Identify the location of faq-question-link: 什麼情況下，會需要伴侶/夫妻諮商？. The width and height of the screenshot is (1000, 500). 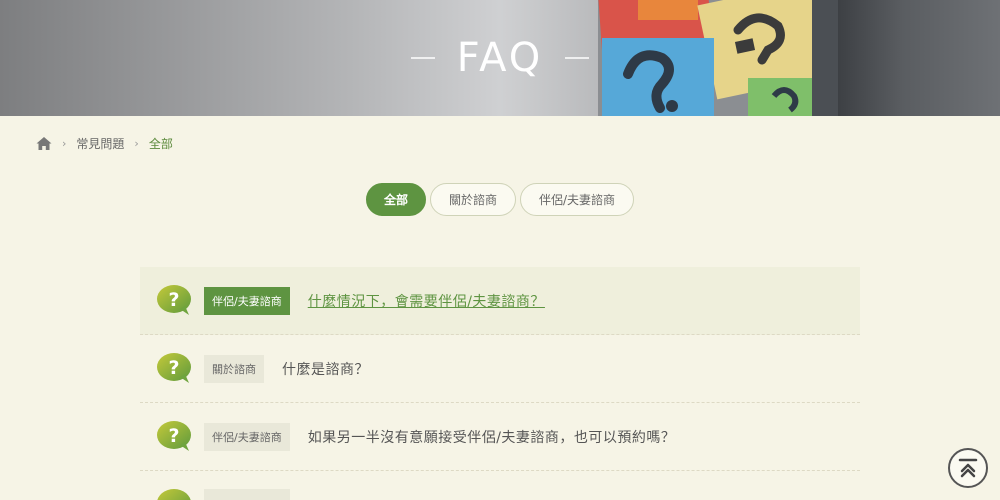
(426, 301).